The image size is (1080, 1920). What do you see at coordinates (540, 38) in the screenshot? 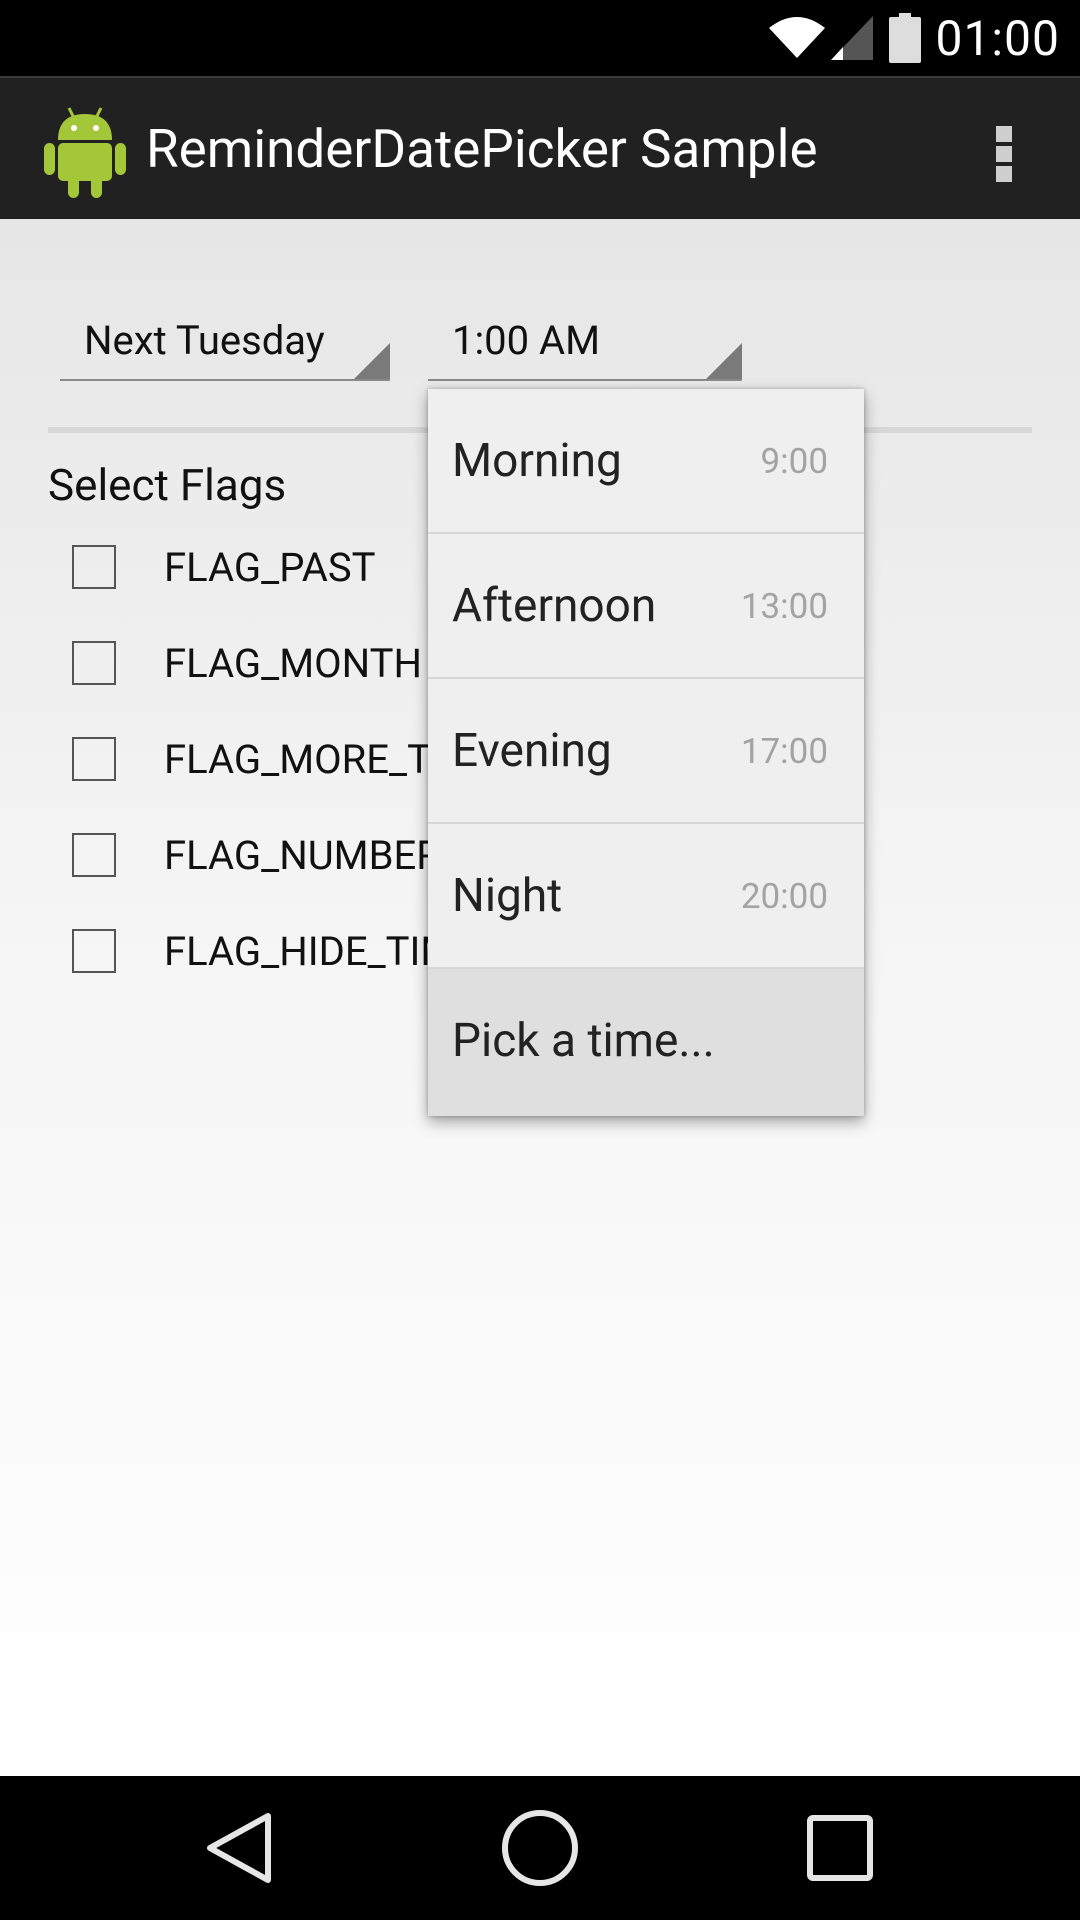
I see `status-bar: 01:00` at bounding box center [540, 38].